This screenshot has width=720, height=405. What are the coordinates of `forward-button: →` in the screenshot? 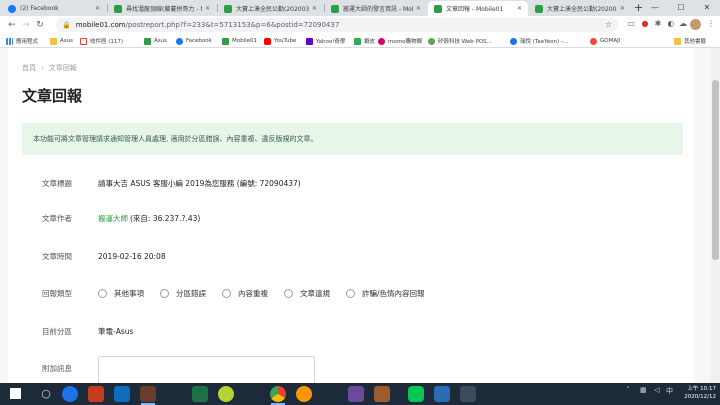 It's located at (26, 25).